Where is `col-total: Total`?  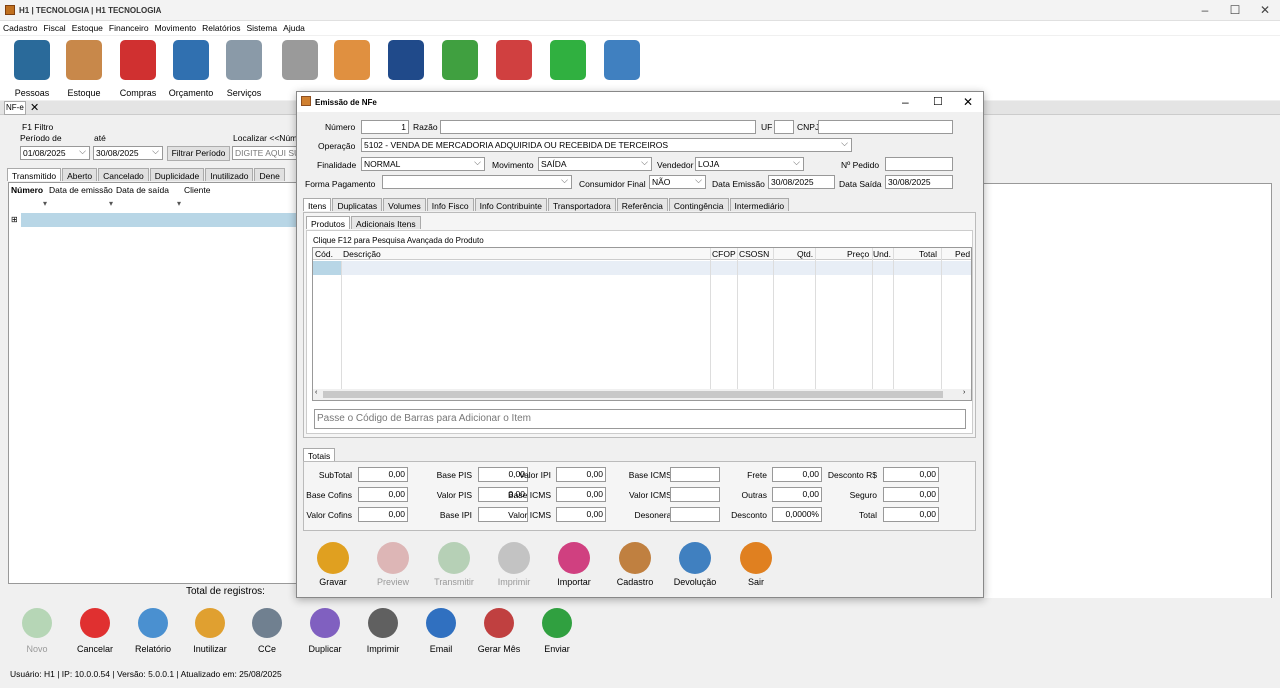 col-total: Total is located at coordinates (928, 254).